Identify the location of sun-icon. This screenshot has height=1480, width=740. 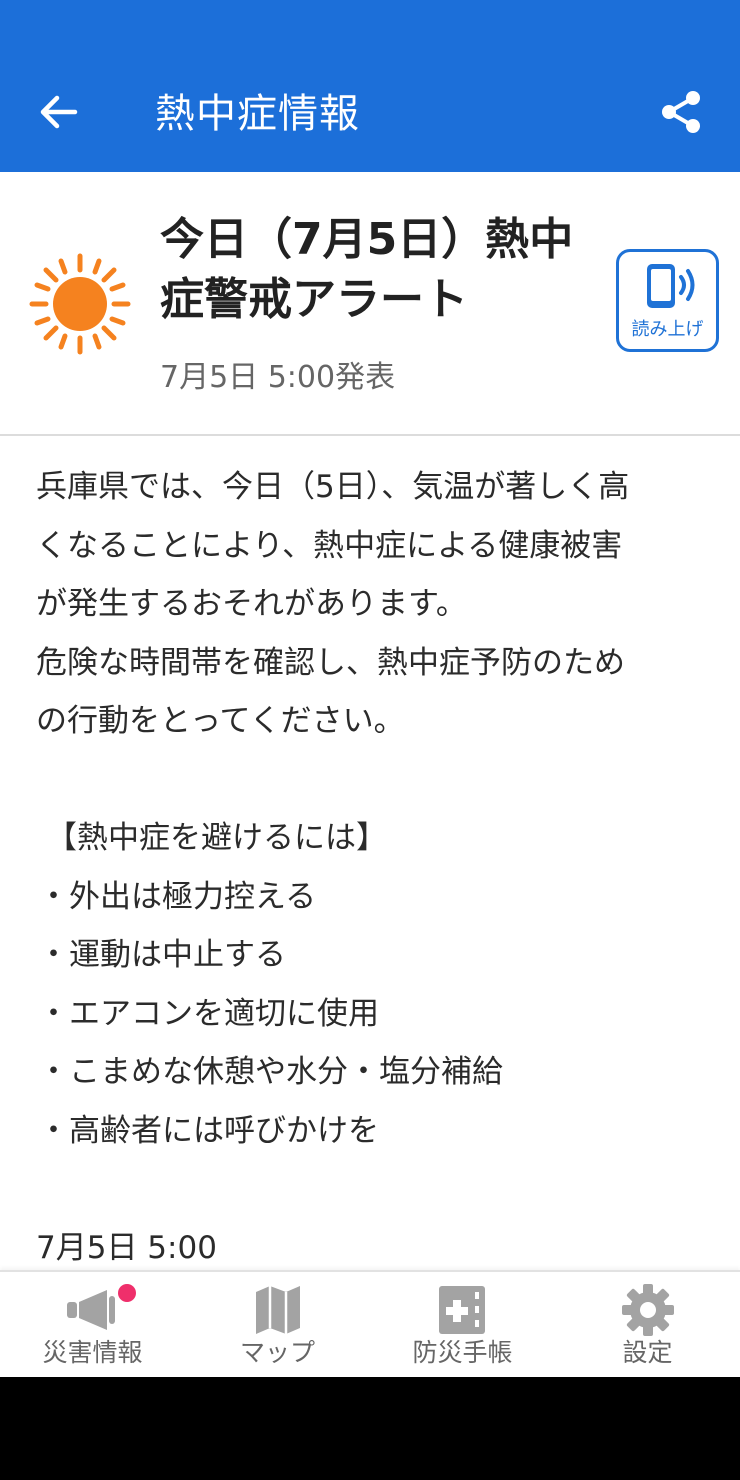
(80, 304).